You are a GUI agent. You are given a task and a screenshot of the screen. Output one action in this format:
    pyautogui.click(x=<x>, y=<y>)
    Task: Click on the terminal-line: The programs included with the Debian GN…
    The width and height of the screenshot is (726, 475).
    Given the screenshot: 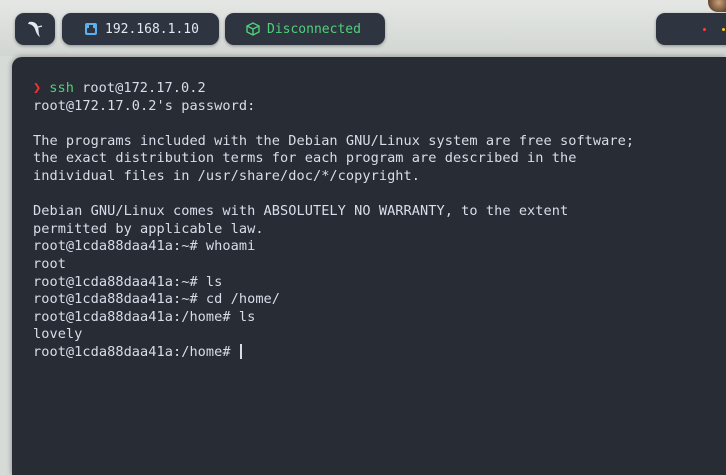 What is the action you would take?
    pyautogui.click(x=334, y=140)
    